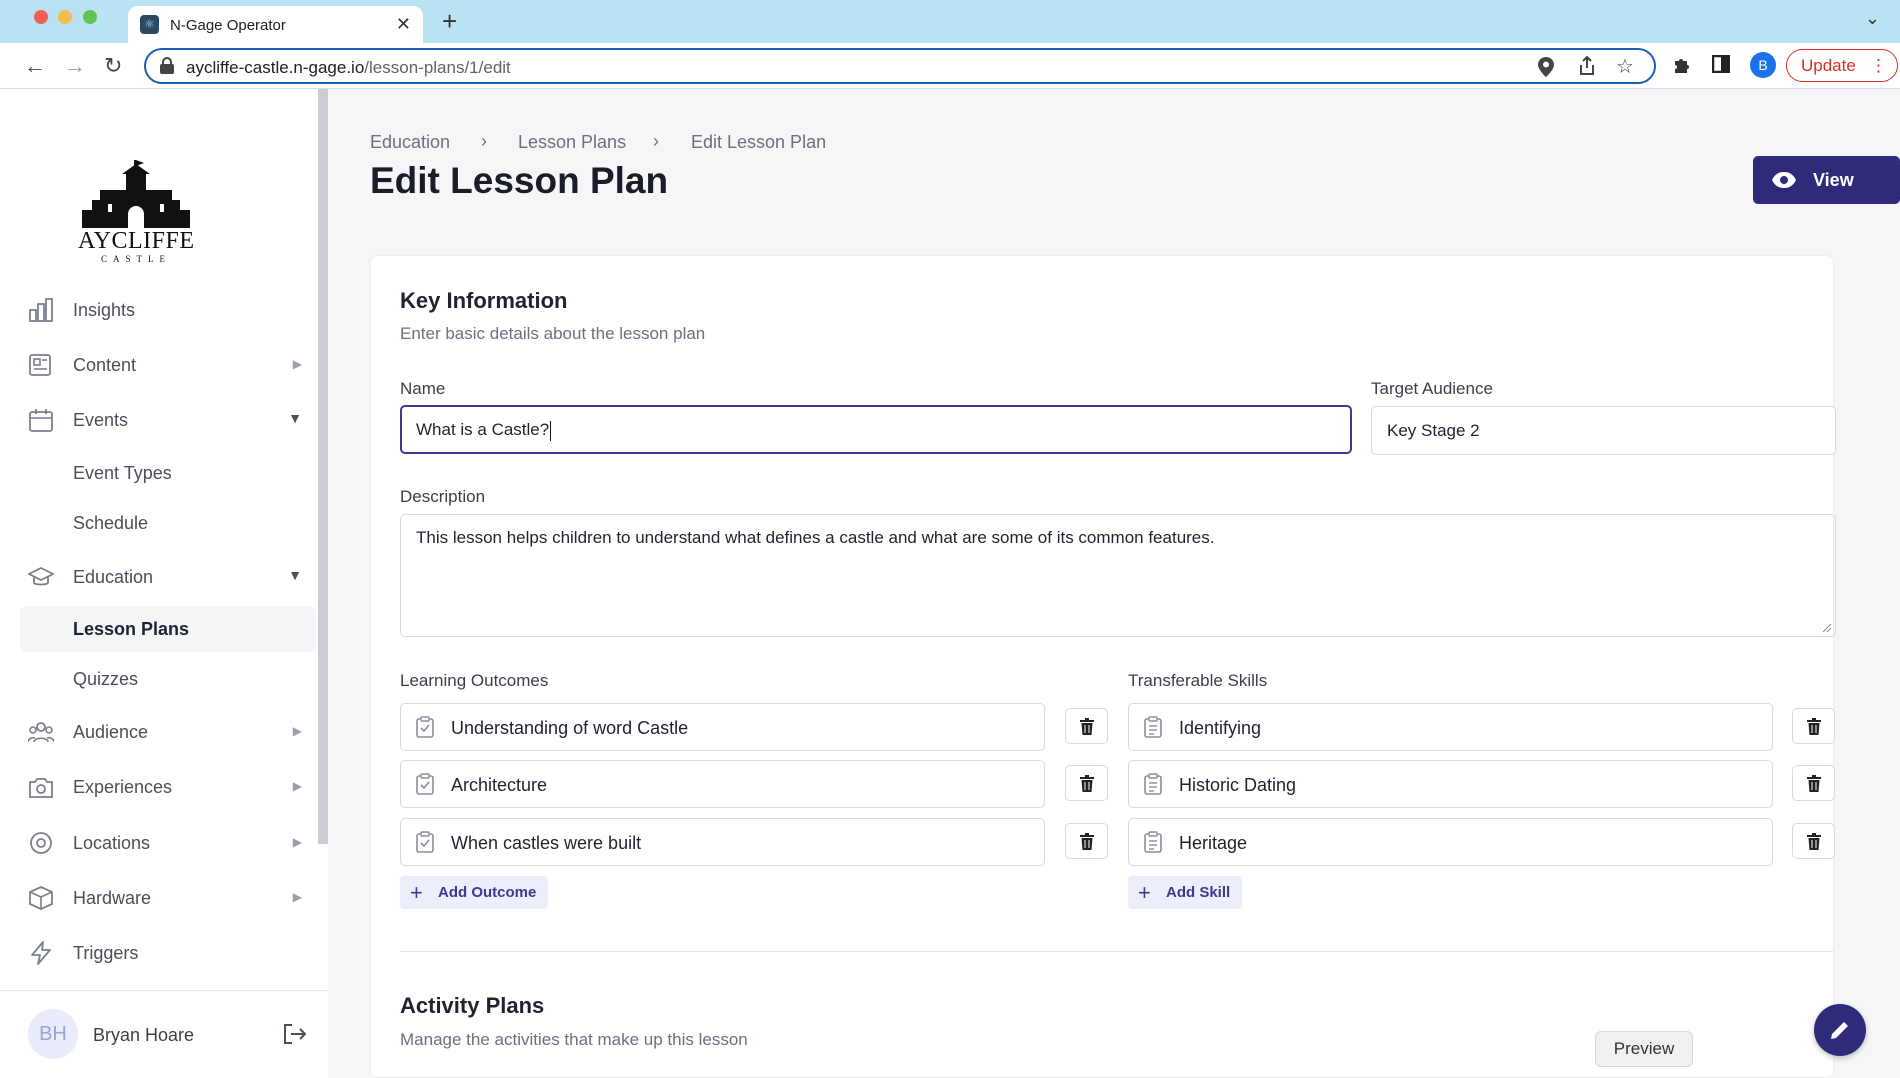  What do you see at coordinates (483, 429) in the screenshot?
I see `name-input-value: What is a Castle?` at bounding box center [483, 429].